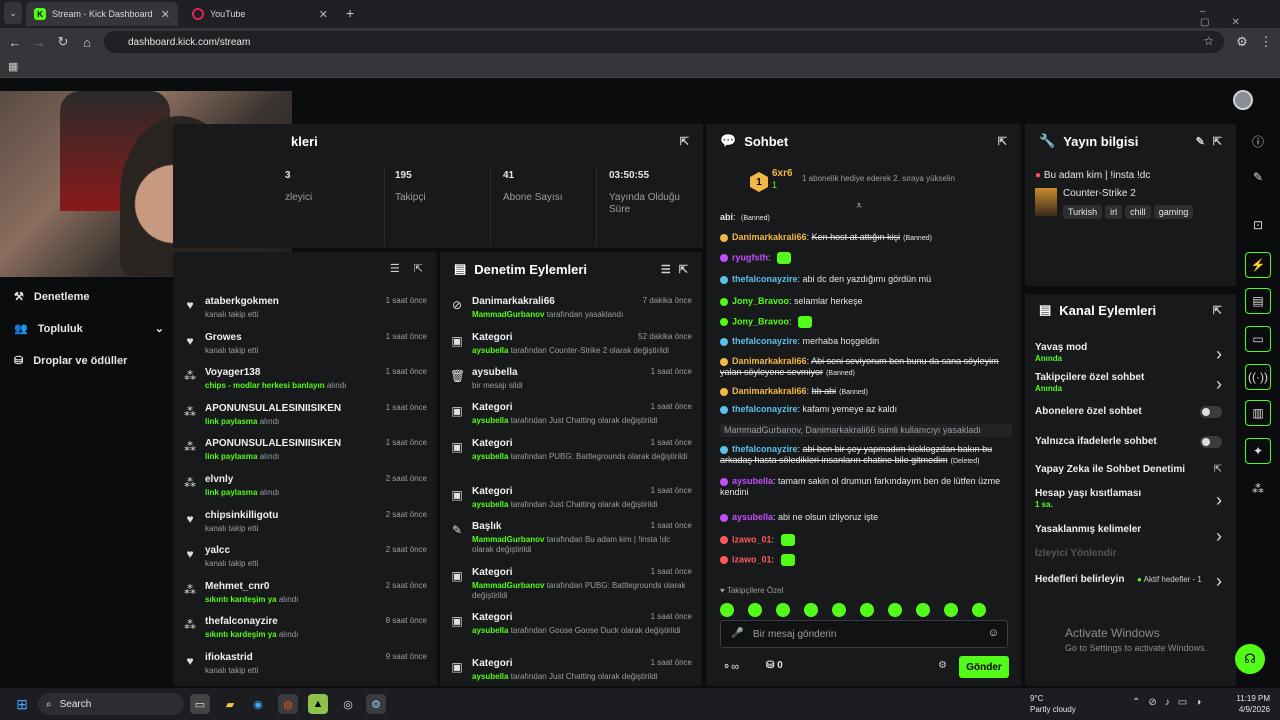  Describe the element at coordinates (1170, 702) in the screenshot. I see `system-tray-icons: ⌃⊘♪▭◑` at that location.